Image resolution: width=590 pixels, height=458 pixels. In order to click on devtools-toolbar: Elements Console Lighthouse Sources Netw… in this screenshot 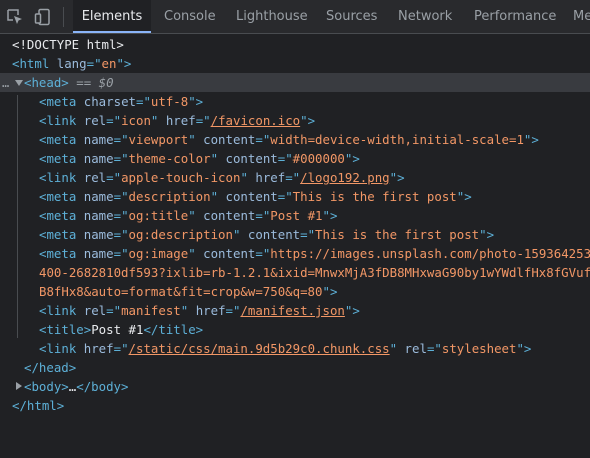, I will do `click(295, 17)`.